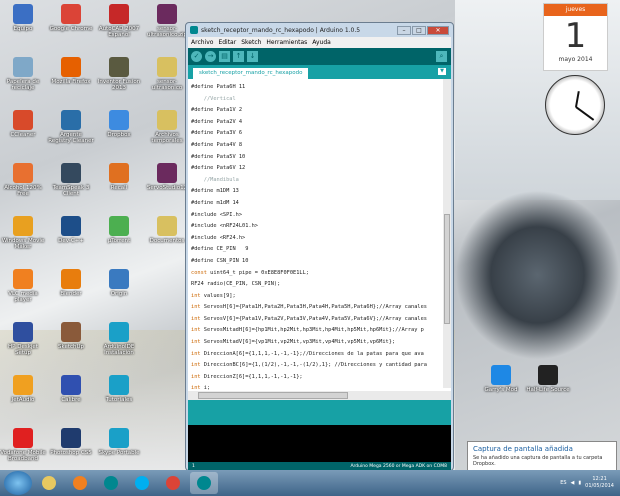  Describe the element at coordinates (238, 56) in the screenshot. I see `open-icon: ↑` at that location.